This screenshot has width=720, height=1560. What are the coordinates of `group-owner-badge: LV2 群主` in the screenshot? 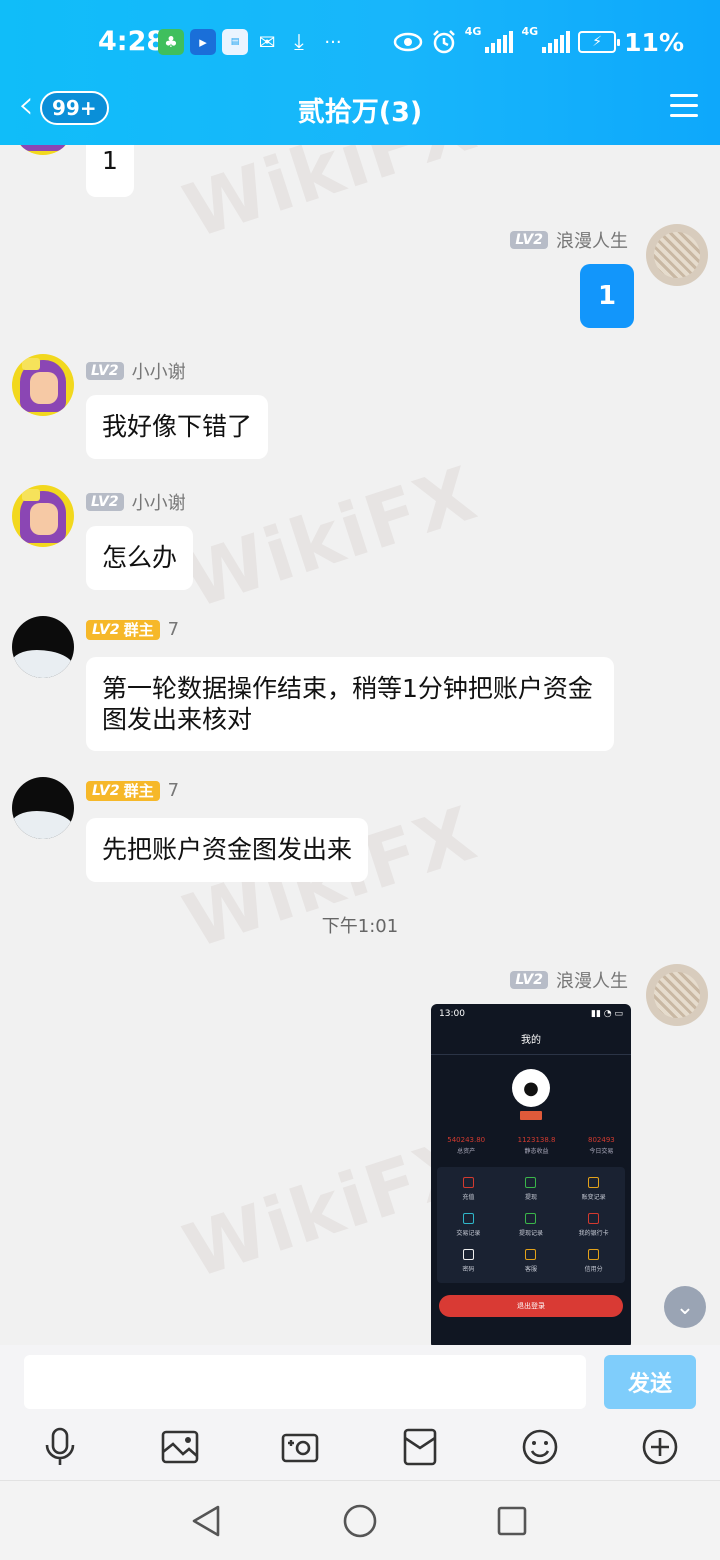 It's located at (123, 790).